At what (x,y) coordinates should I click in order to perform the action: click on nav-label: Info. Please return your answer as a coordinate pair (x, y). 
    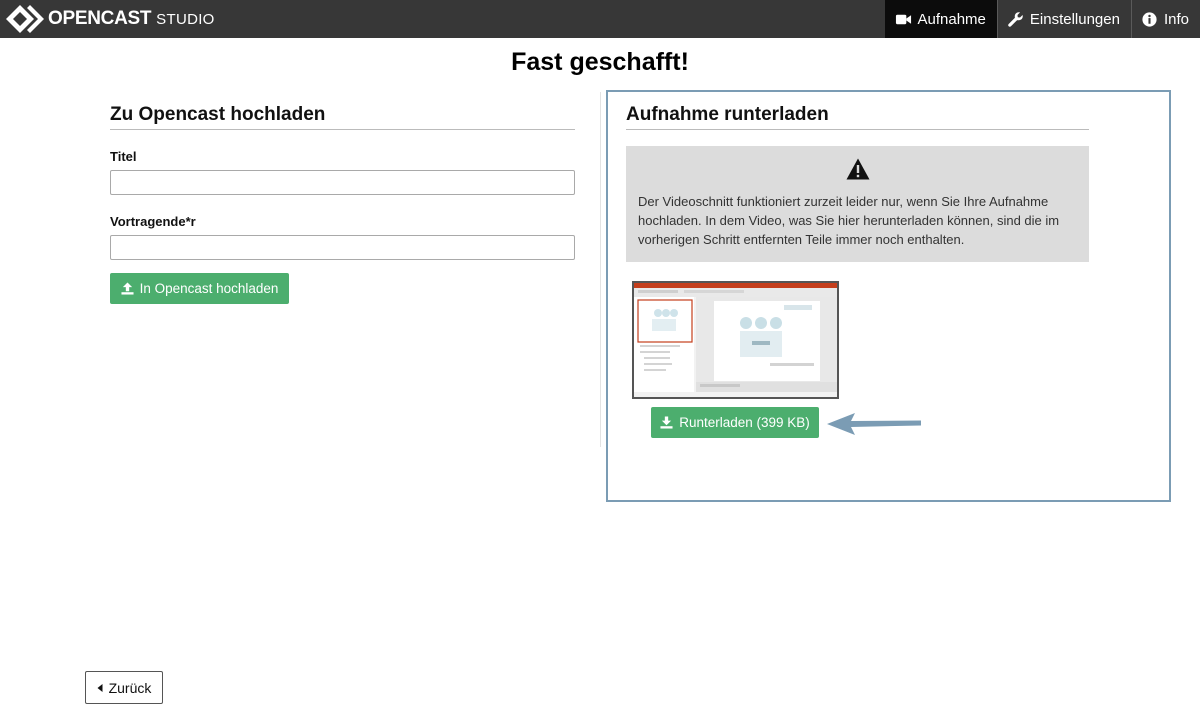
    Looking at the image, I should click on (1176, 19).